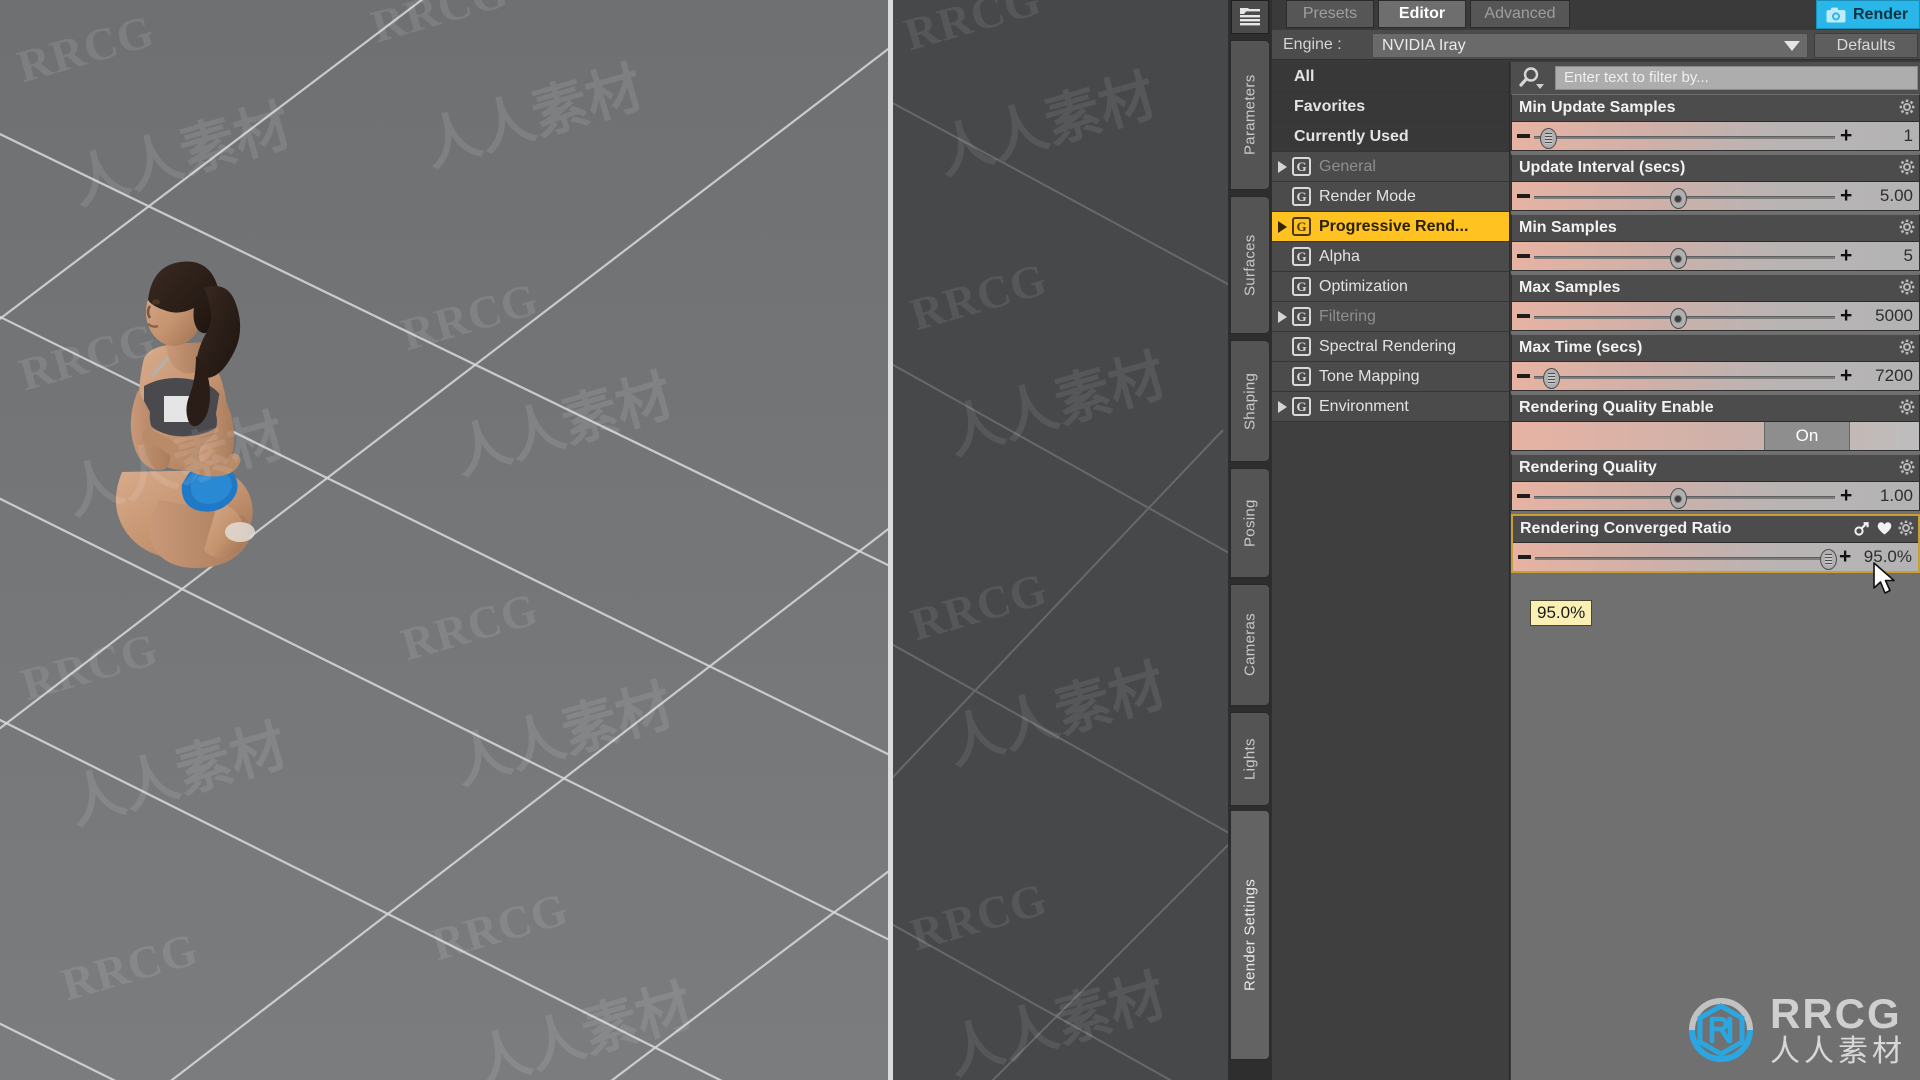 Image resolution: width=1920 pixels, height=1080 pixels. Describe the element at coordinates (1390, 197) in the screenshot. I see `tree-item-render-mode: G Render Mode` at that location.